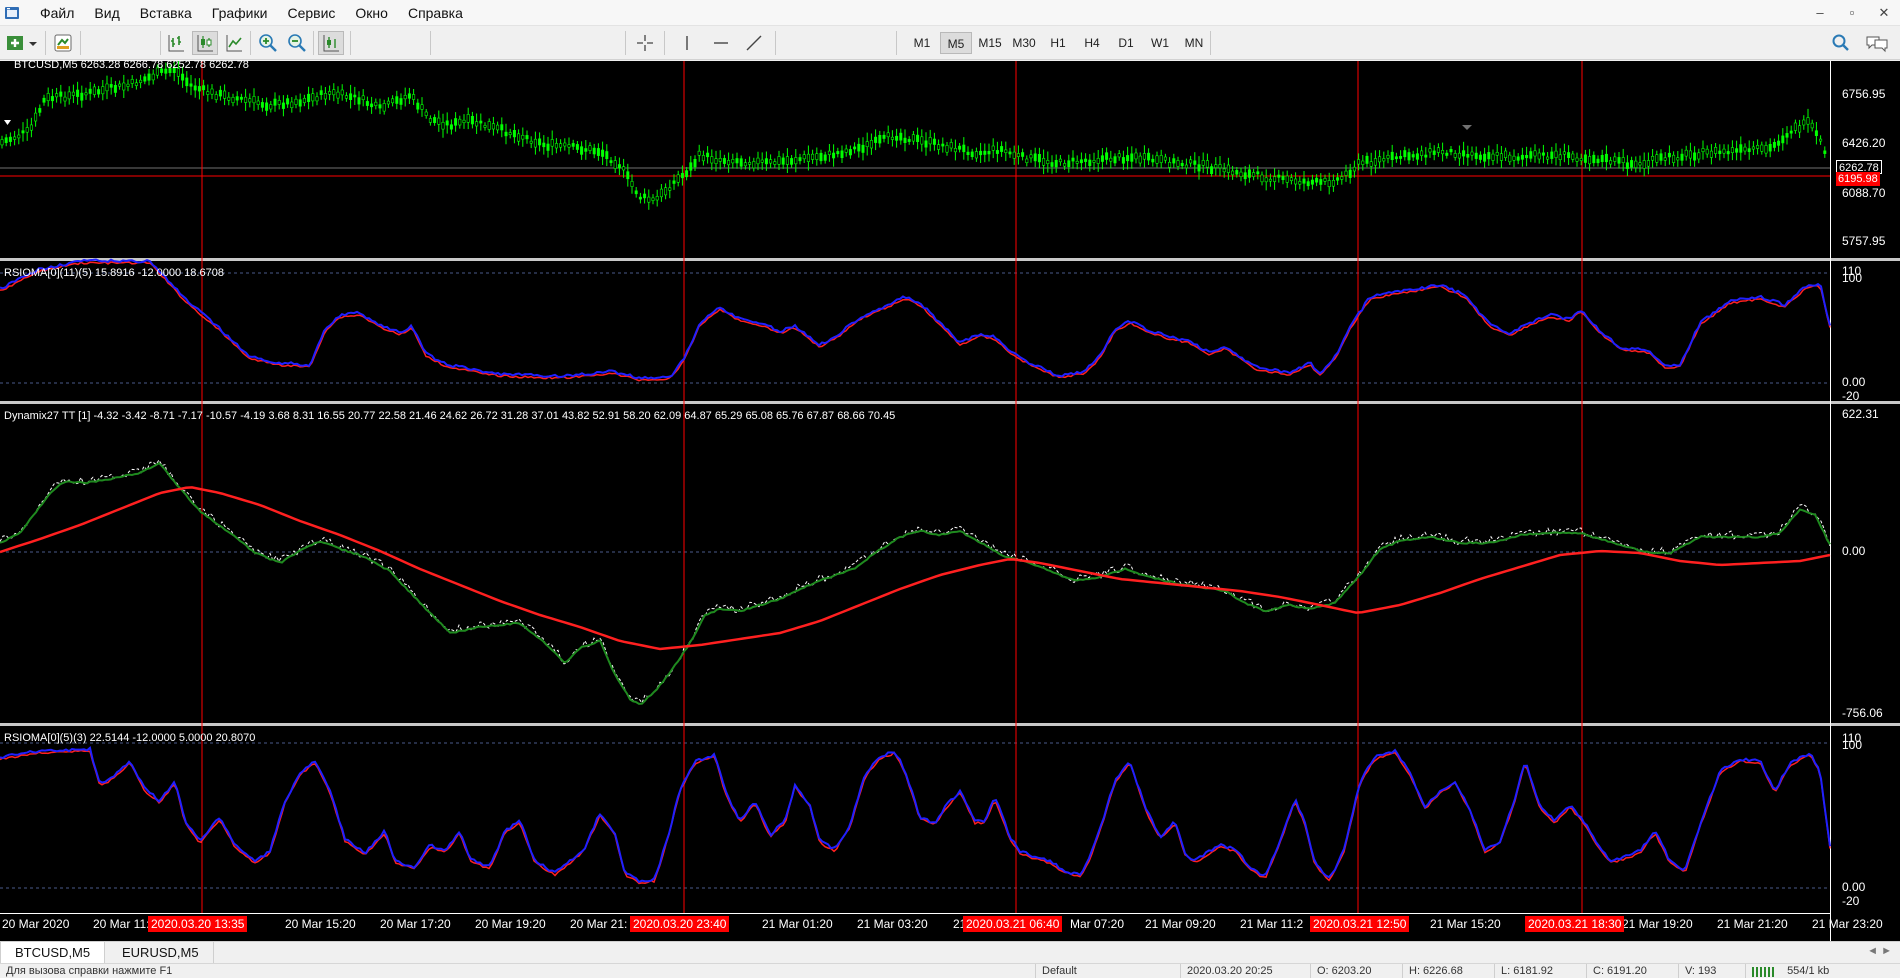 This screenshot has height=978, width=1900. Describe the element at coordinates (176, 43) in the screenshot. I see `bar-chart-button` at that location.